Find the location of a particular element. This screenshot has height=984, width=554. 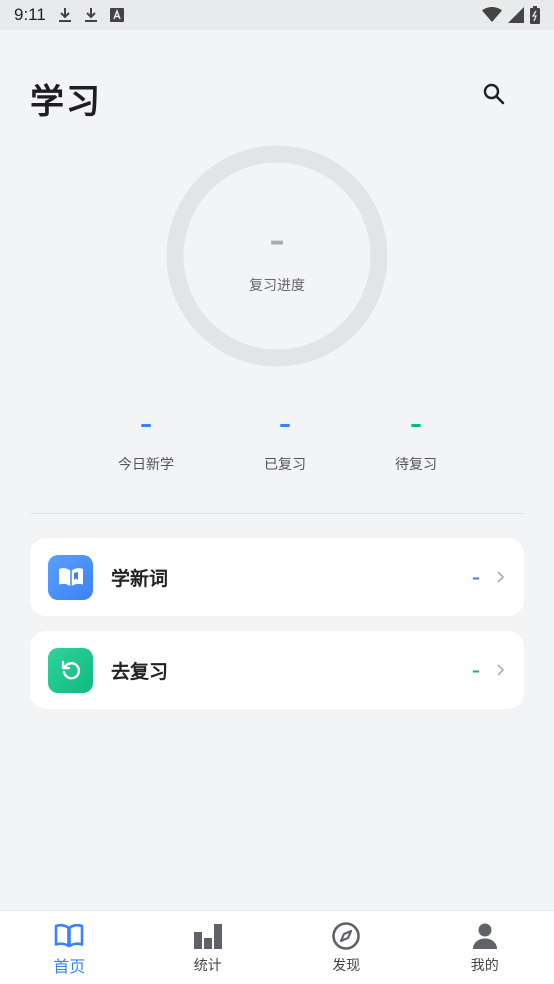

nav-item-discover: 发现 is located at coordinates (346, 947).